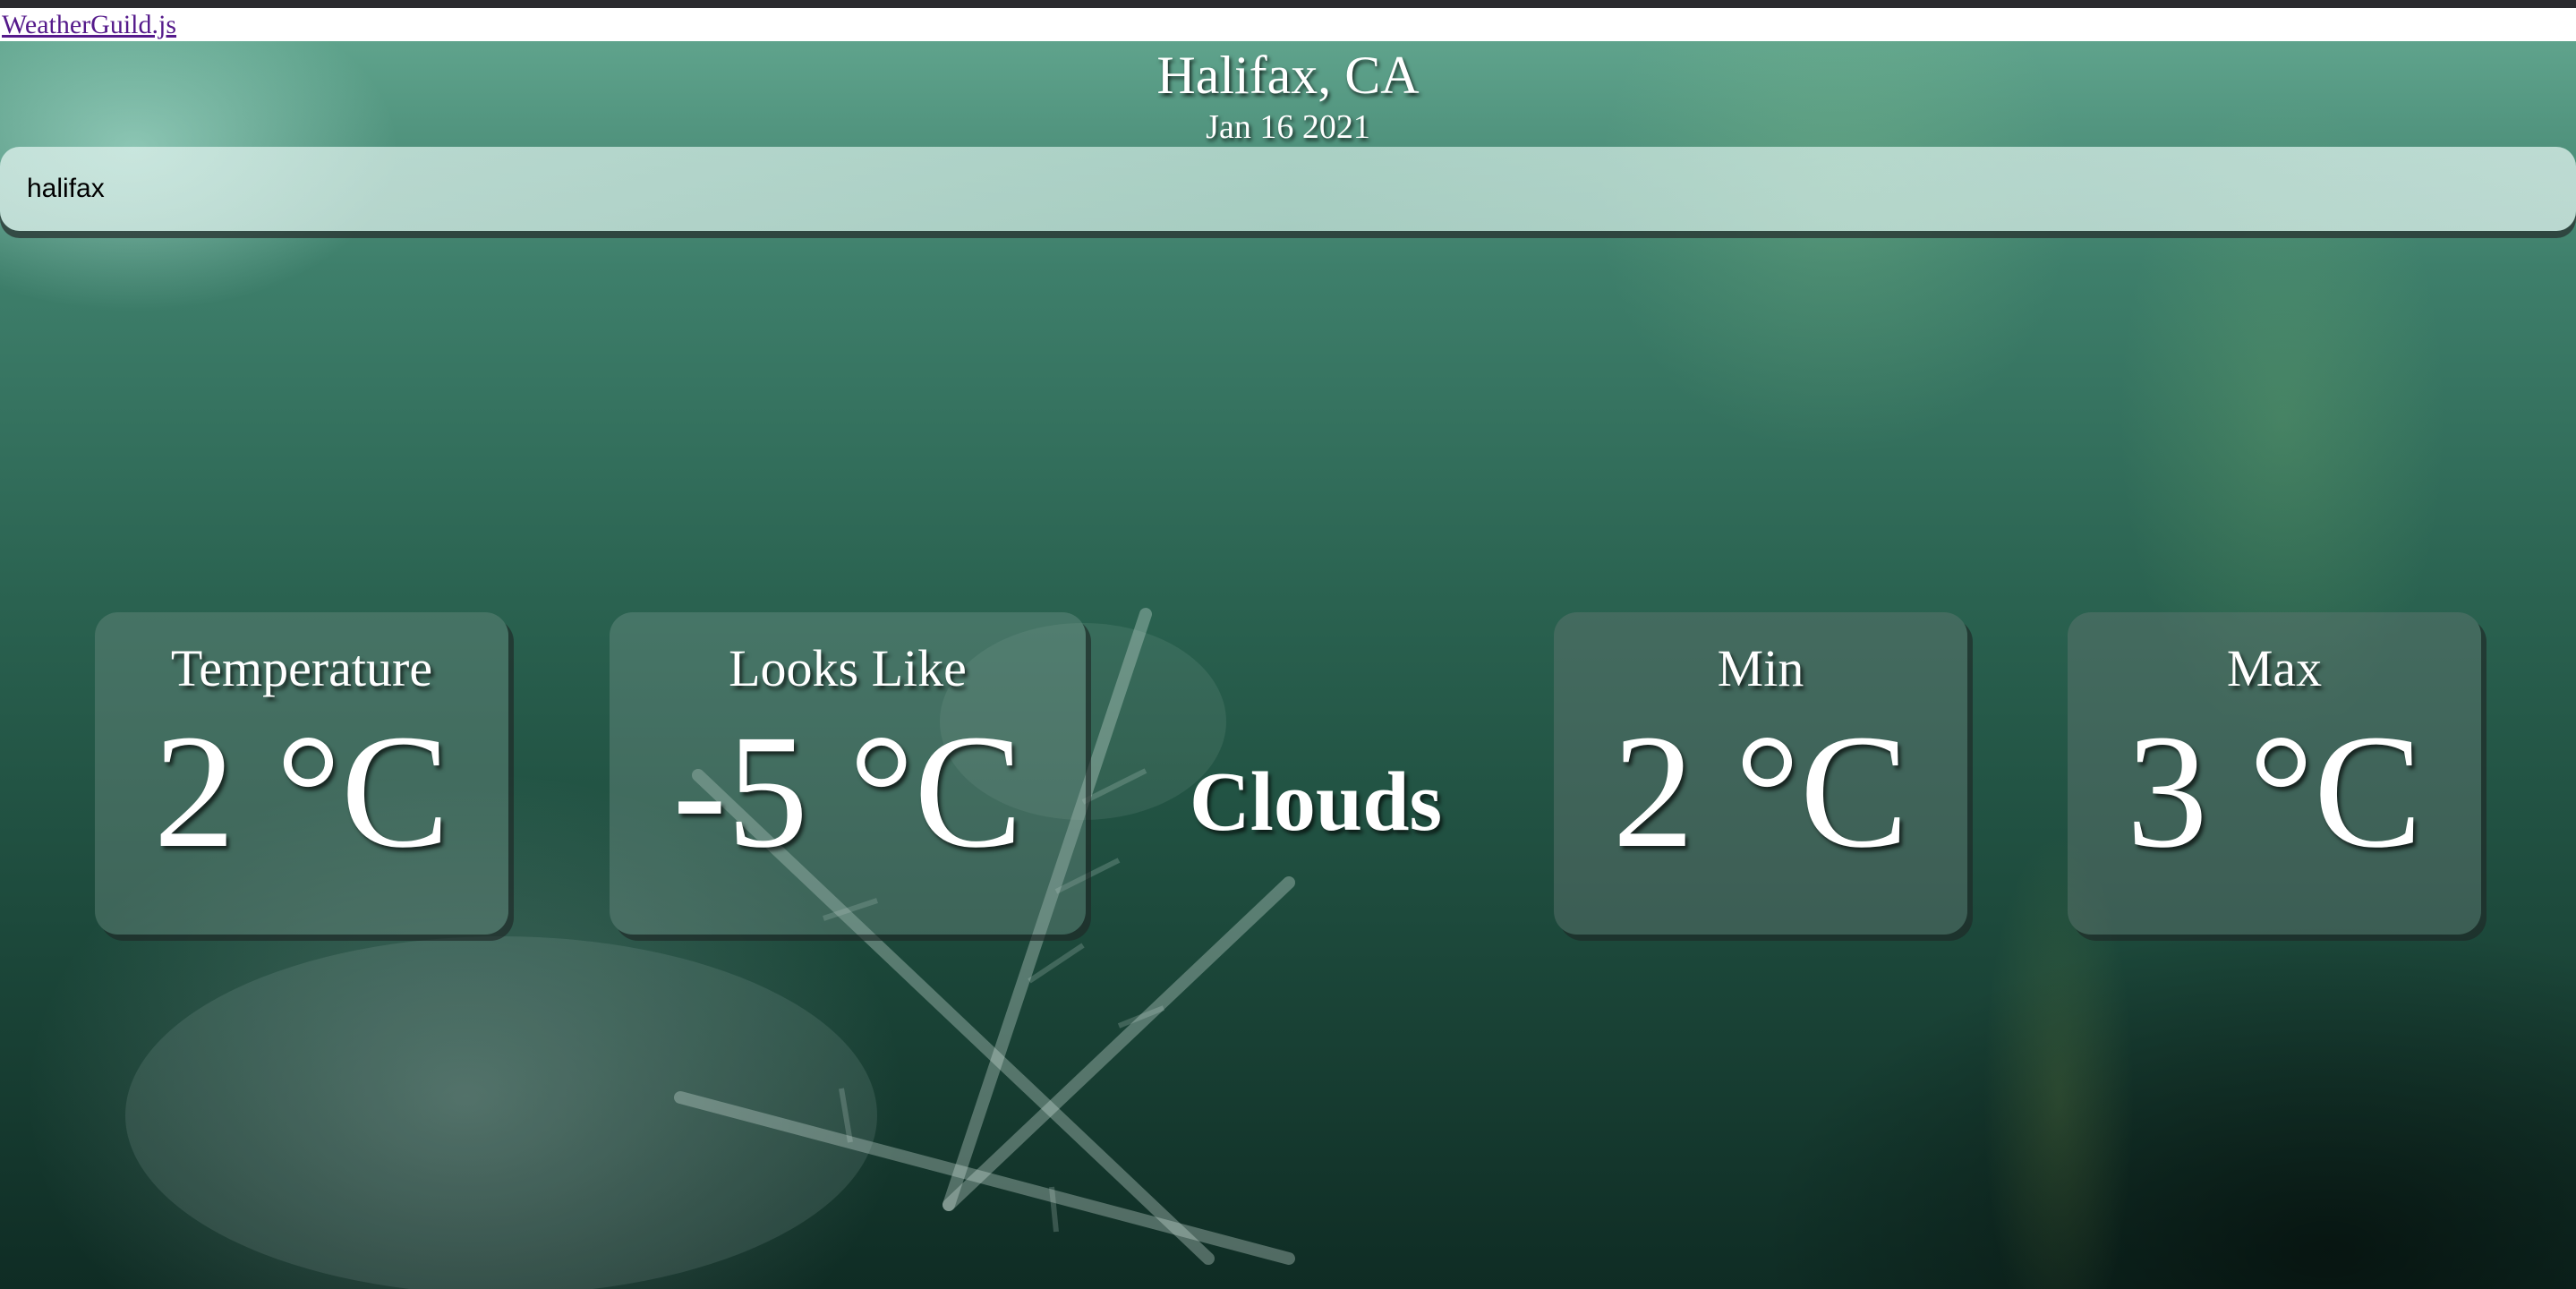 This screenshot has height=1289, width=2576. I want to click on location-header: Halifax, CA Jan 16 2021, so click(1288, 94).